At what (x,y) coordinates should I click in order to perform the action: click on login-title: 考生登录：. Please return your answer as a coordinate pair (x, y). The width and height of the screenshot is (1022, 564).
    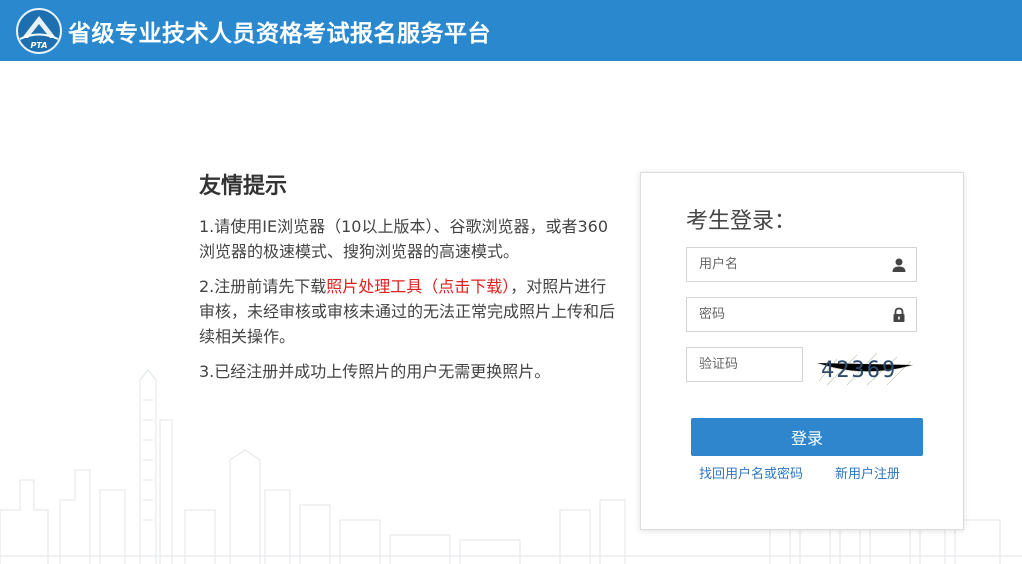
    Looking at the image, I should click on (741, 221).